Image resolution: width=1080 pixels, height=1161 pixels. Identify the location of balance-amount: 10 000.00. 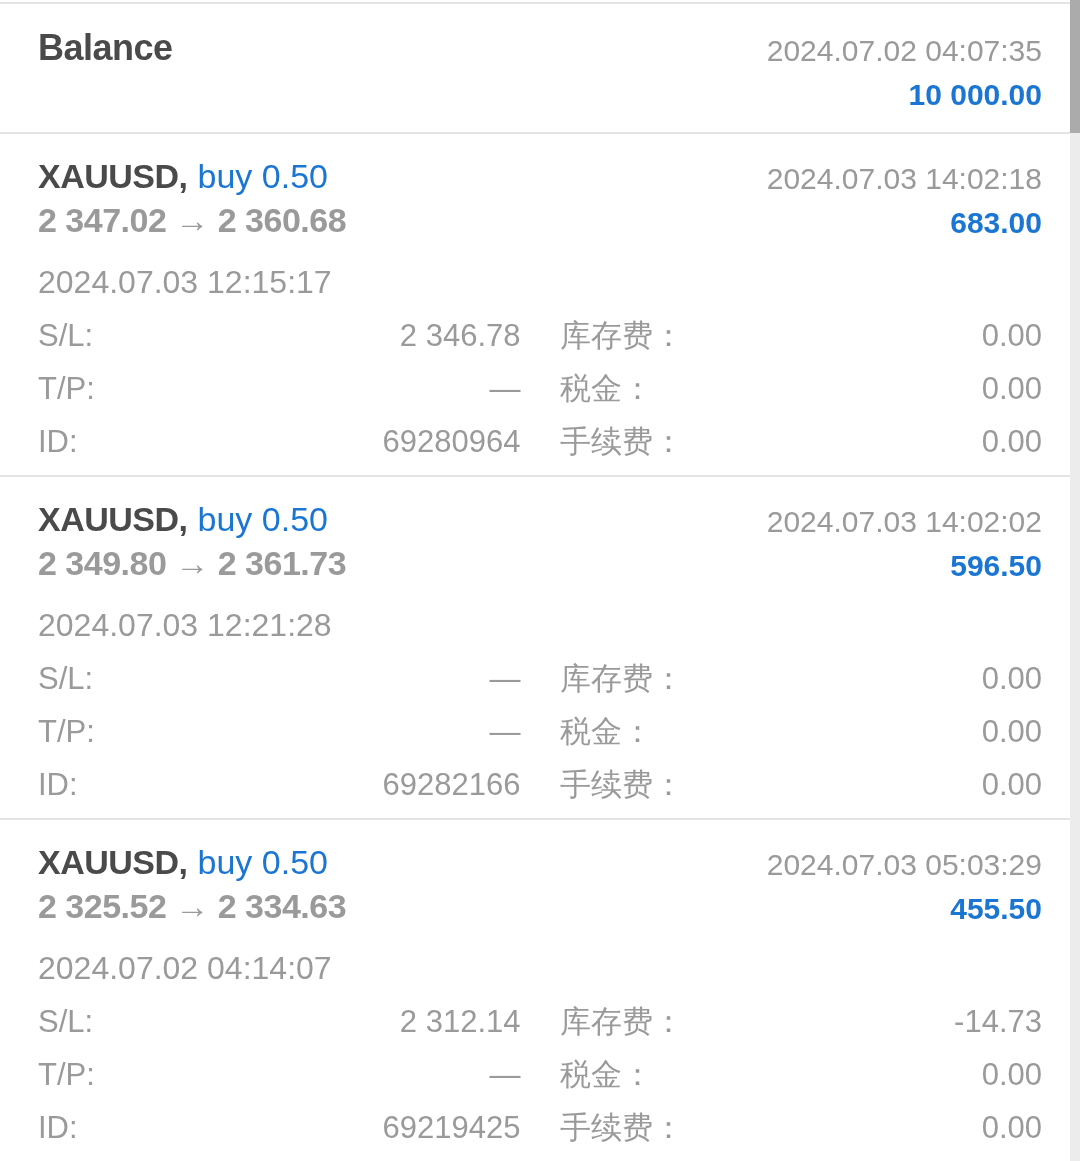
(975, 95).